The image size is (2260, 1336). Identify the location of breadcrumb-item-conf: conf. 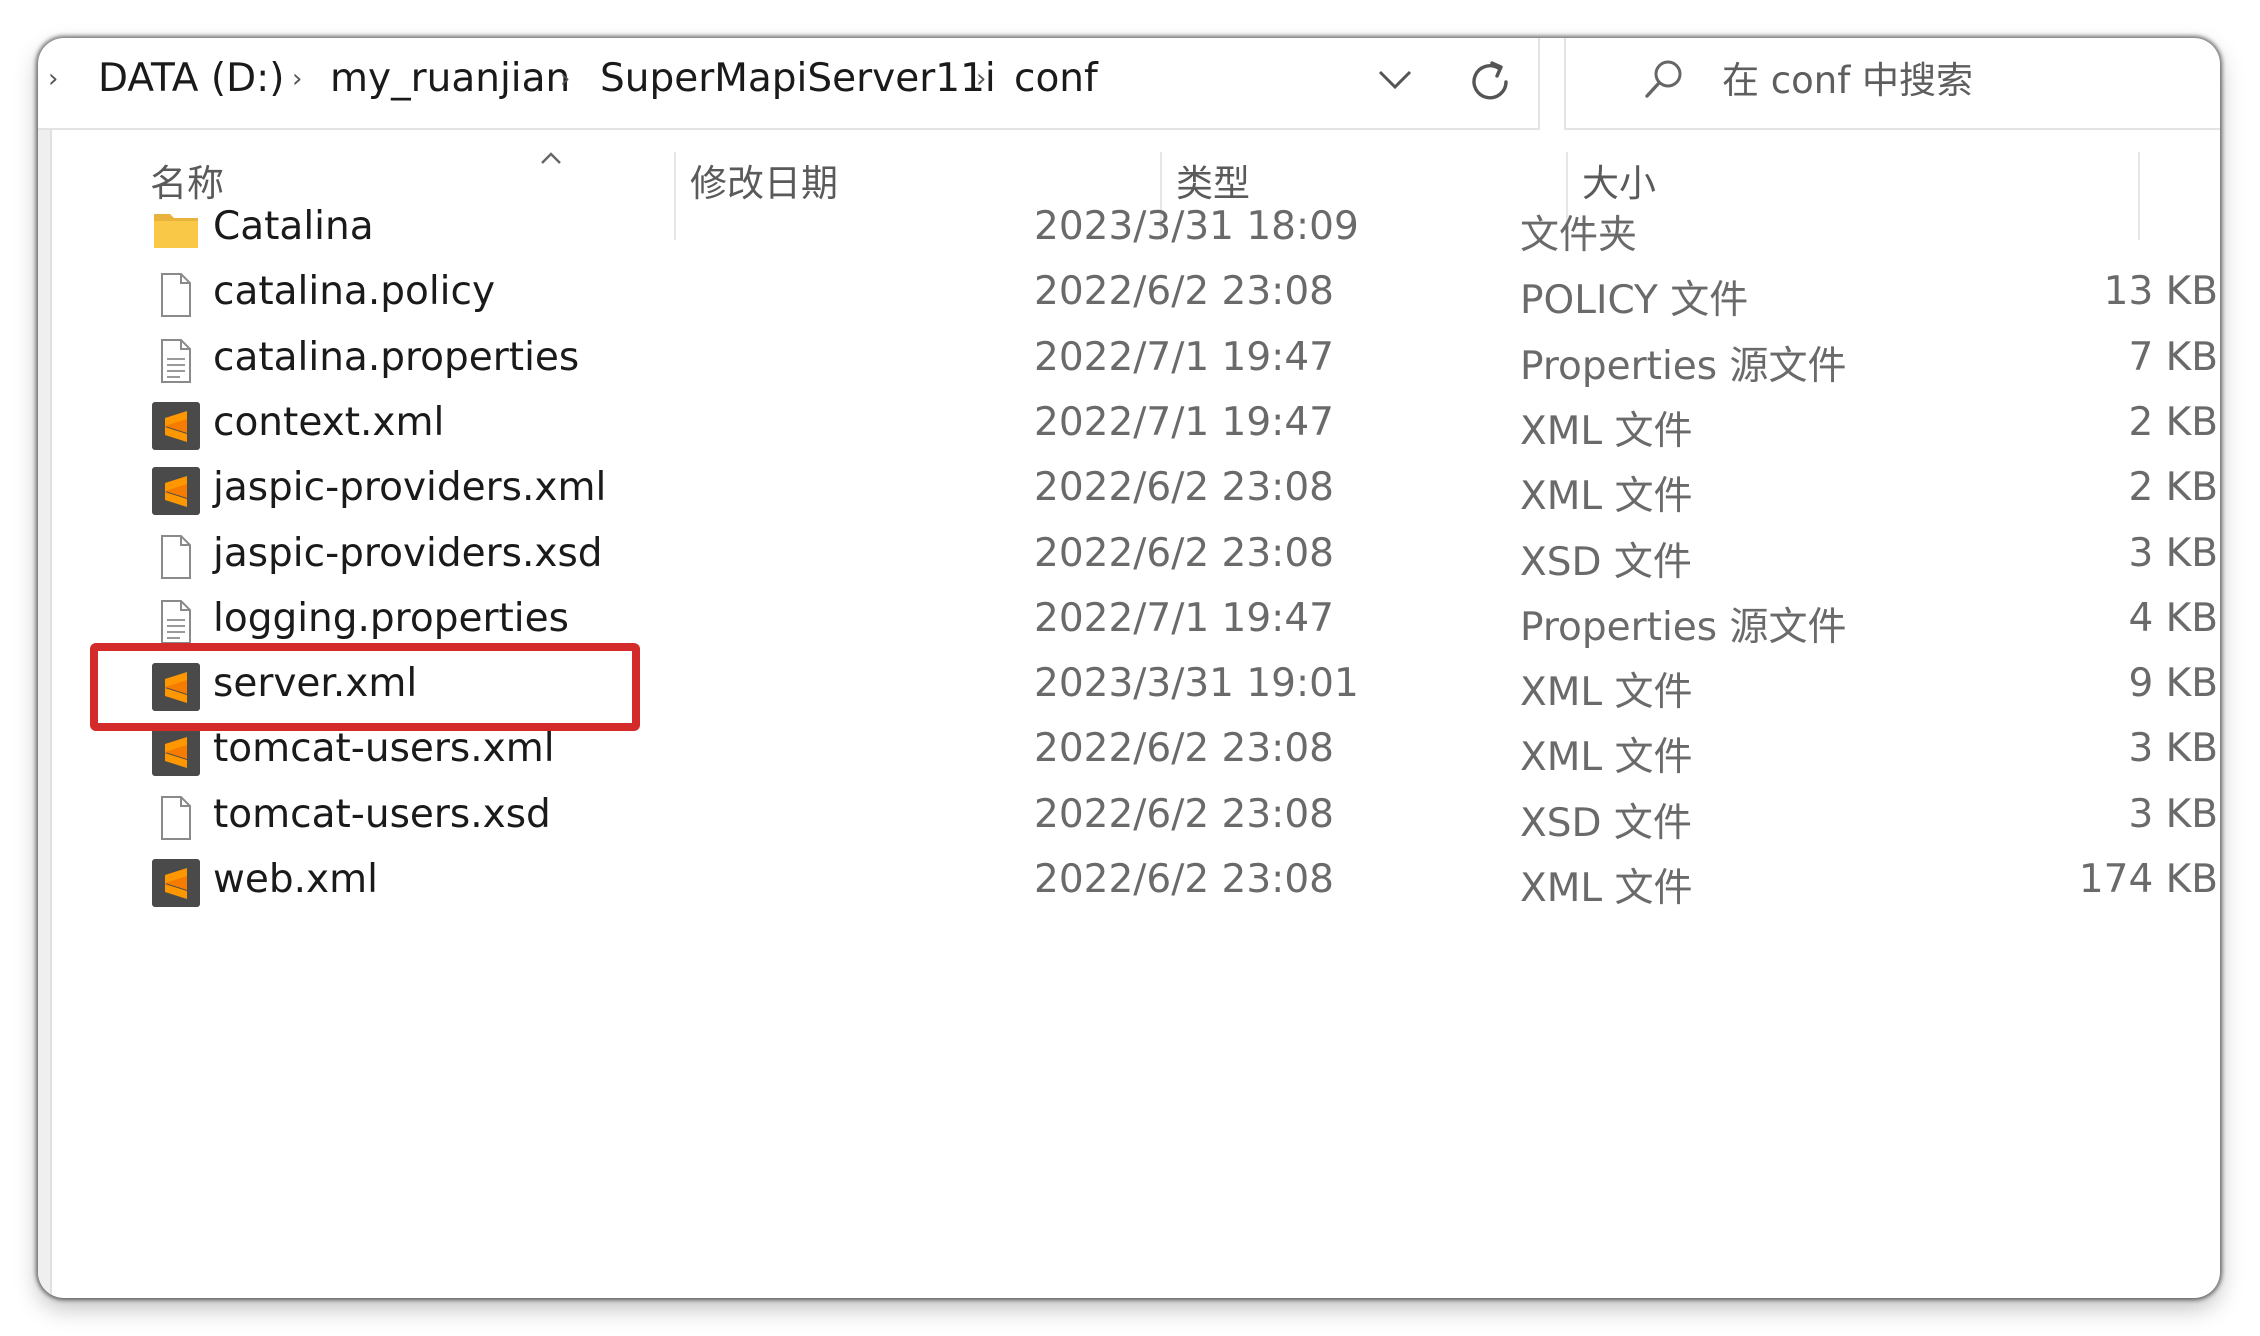
(1056, 78).